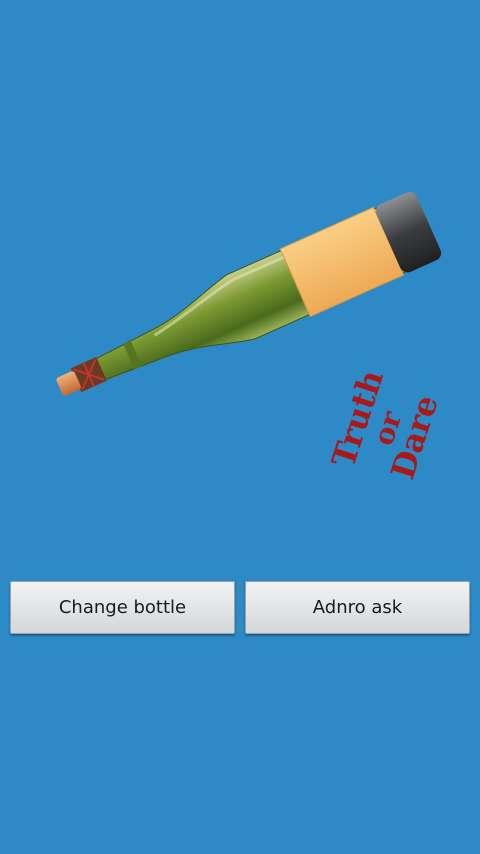  What do you see at coordinates (122, 607) in the screenshot?
I see `change-bottle-button: Change bottle` at bounding box center [122, 607].